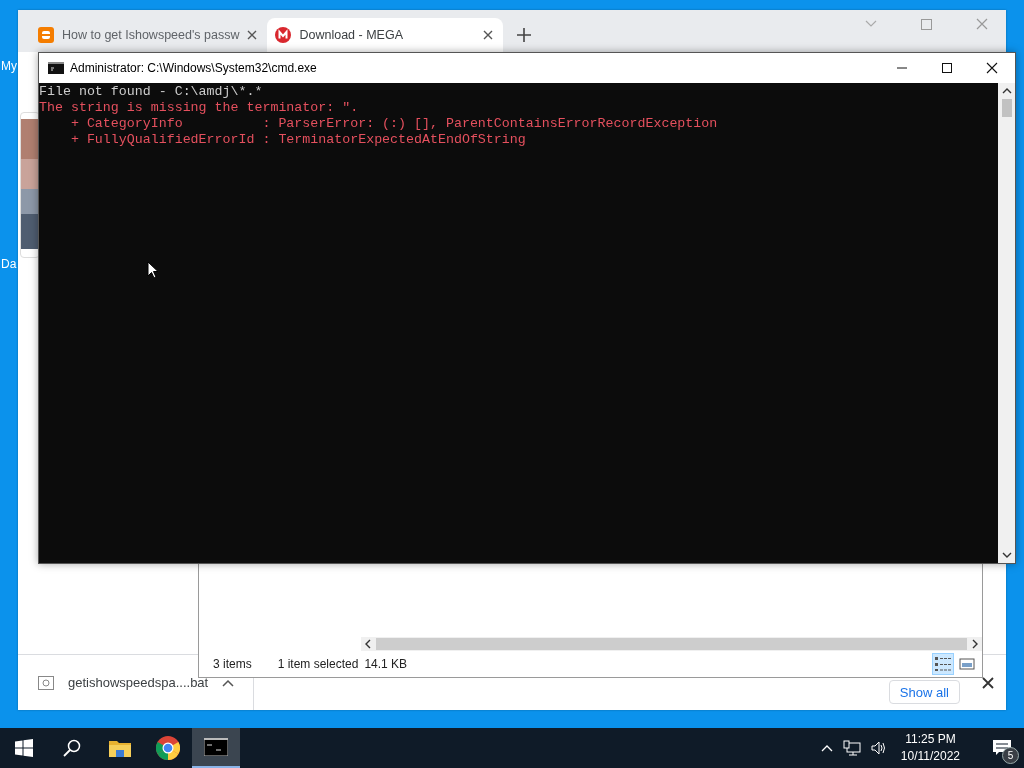 This screenshot has width=1024, height=768. What do you see at coordinates (1006, 323) in the screenshot?
I see `vertical-scrollbar` at bounding box center [1006, 323].